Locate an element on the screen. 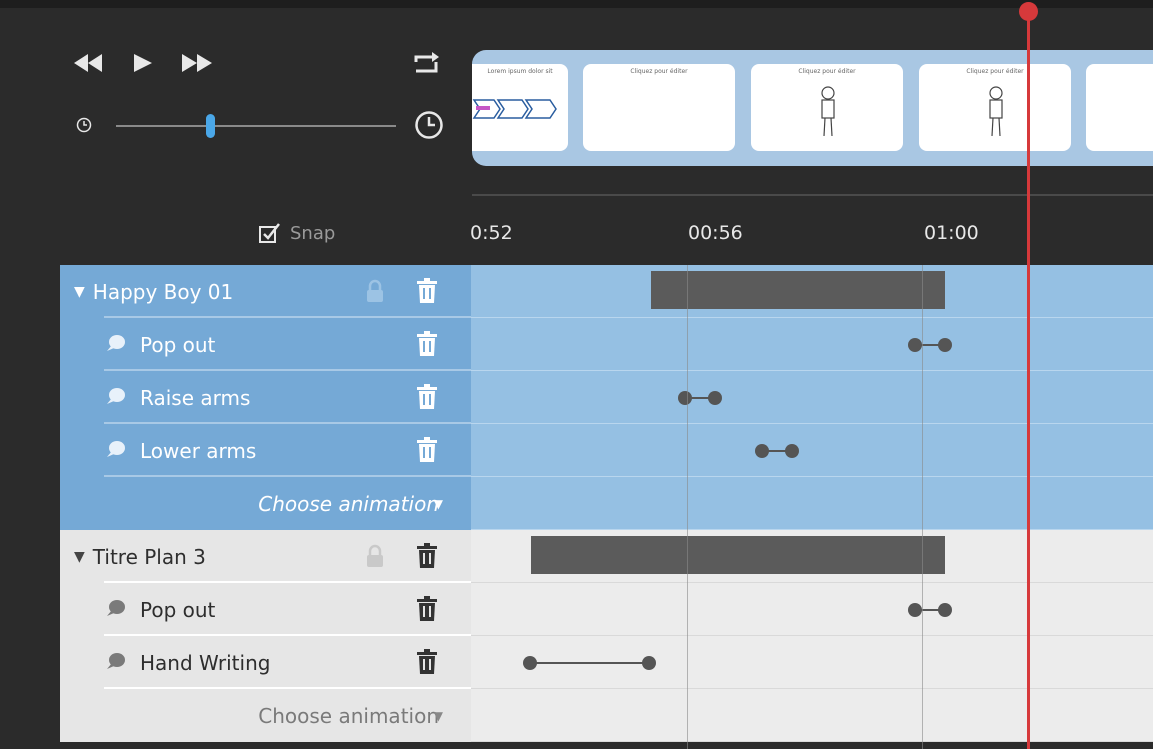 The image size is (1153, 749). animation-row: Raise arms is located at coordinates (265, 397).